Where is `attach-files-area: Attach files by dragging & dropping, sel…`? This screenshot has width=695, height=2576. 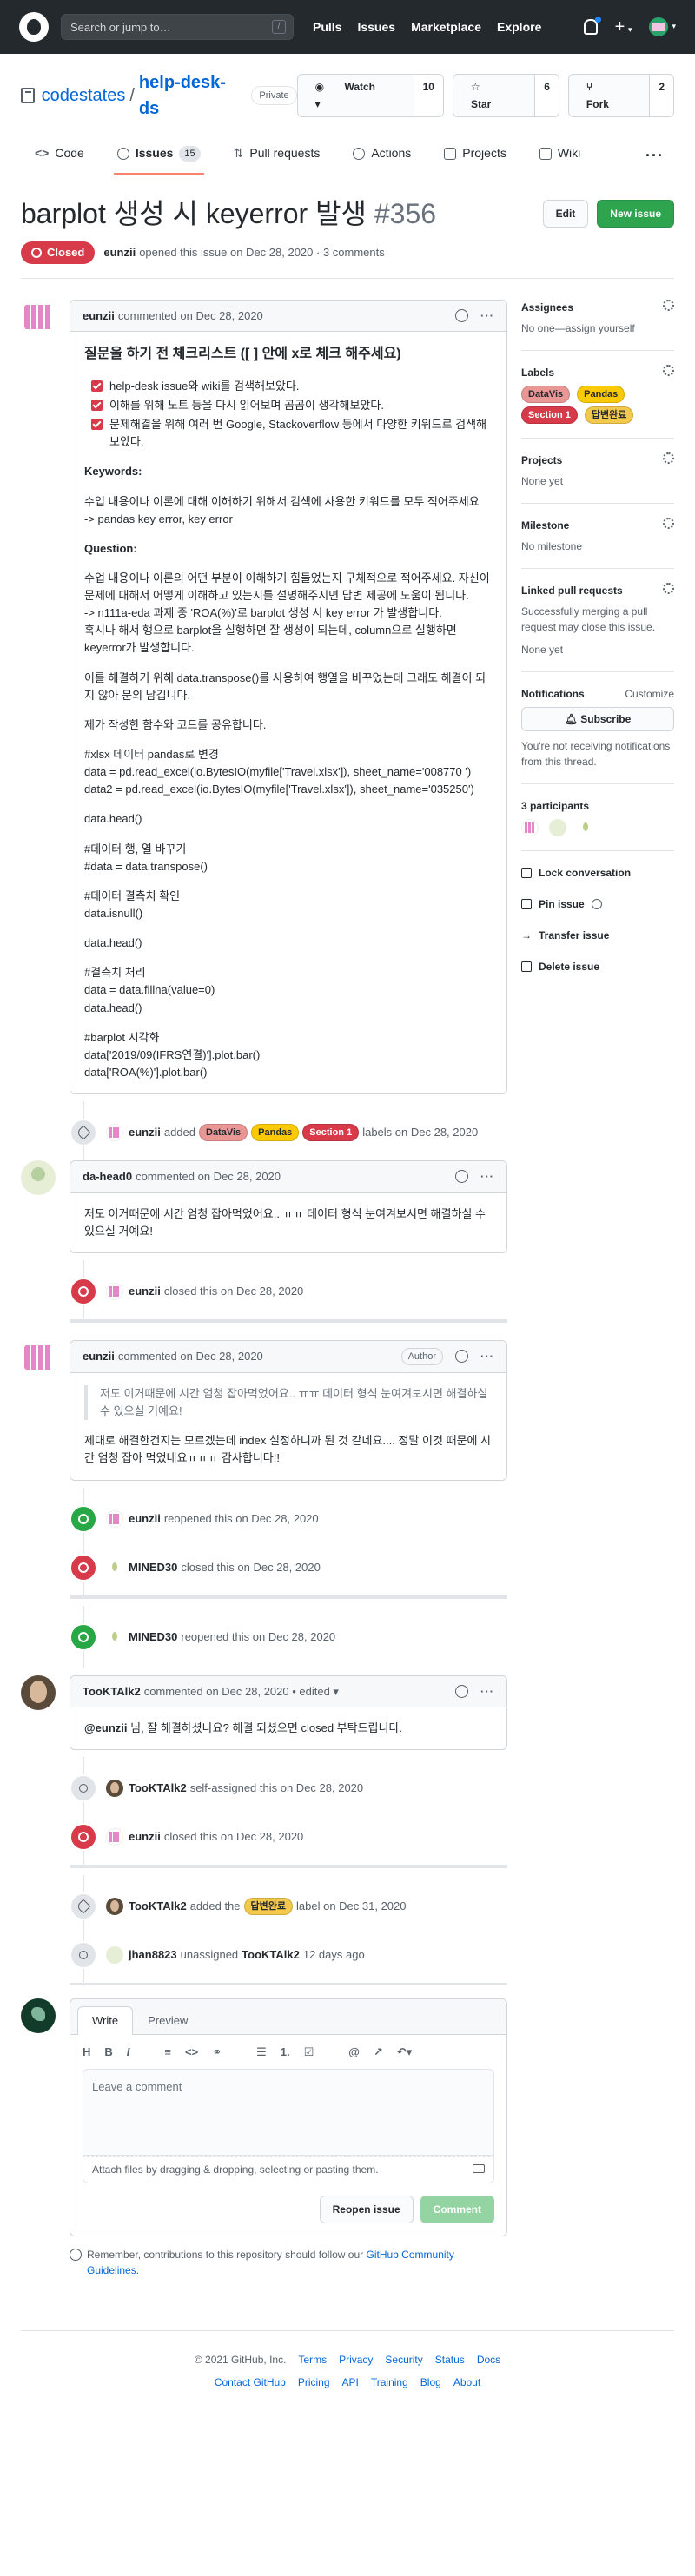
attach-files-area: Attach files by dragging & dropping, sel… is located at coordinates (288, 2170).